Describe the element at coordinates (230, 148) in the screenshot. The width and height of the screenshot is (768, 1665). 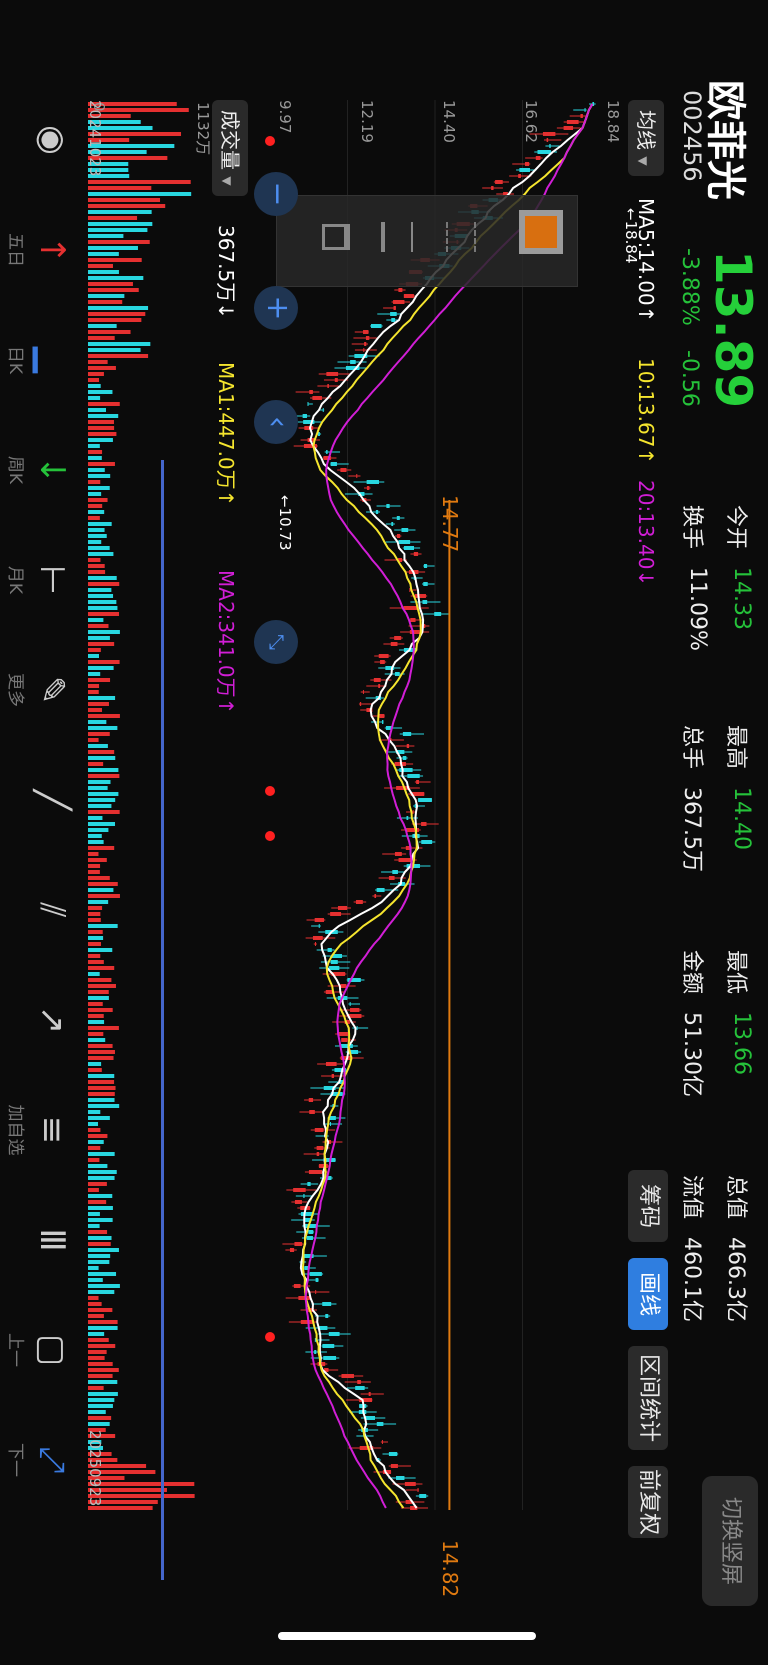
I see `volume-selector: 成交量 ▼` at that location.